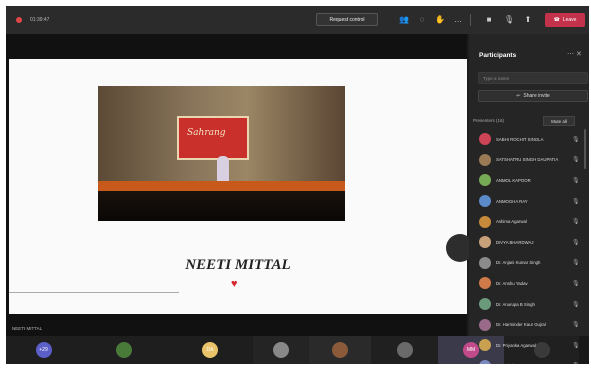 Image resolution: width=591 pixels, height=369 pixels. What do you see at coordinates (347, 19) in the screenshot?
I see `request-control-button: Request control` at bounding box center [347, 19].